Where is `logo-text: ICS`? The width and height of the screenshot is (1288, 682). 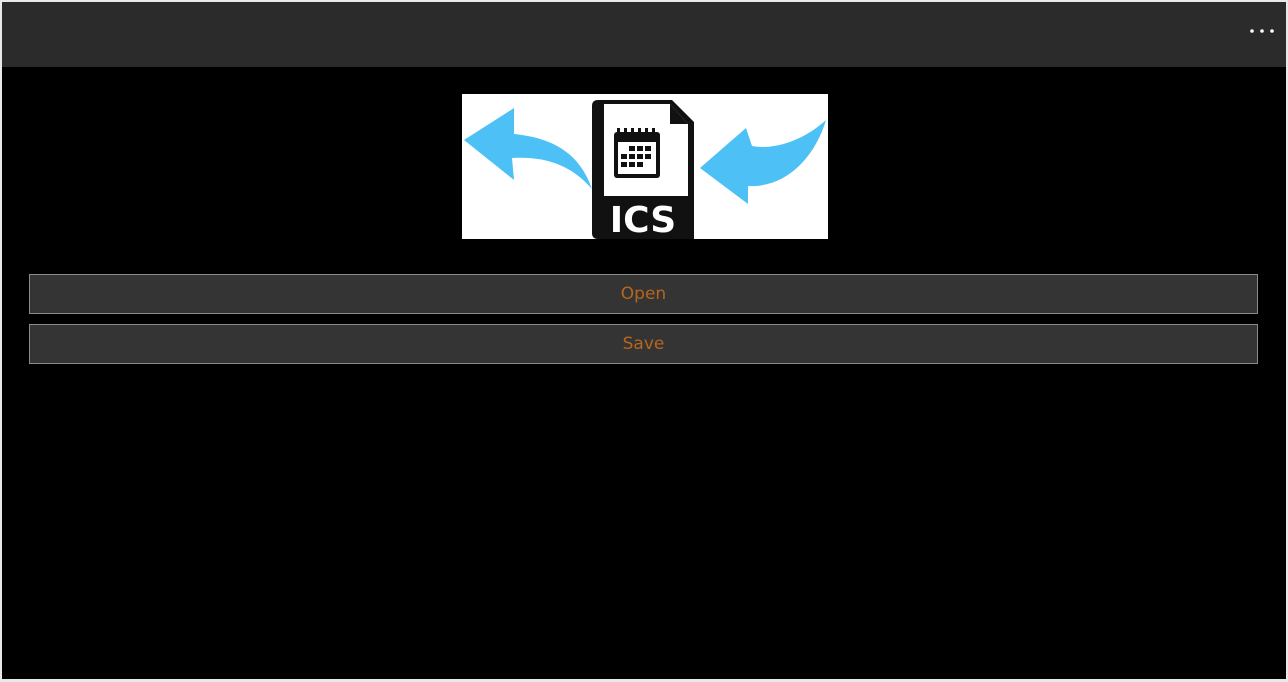
logo-text: ICS is located at coordinates (643, 219).